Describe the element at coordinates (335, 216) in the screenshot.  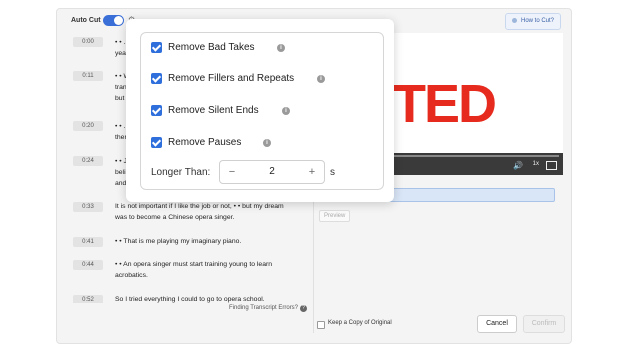
I see `preview-button: Preview` at that location.